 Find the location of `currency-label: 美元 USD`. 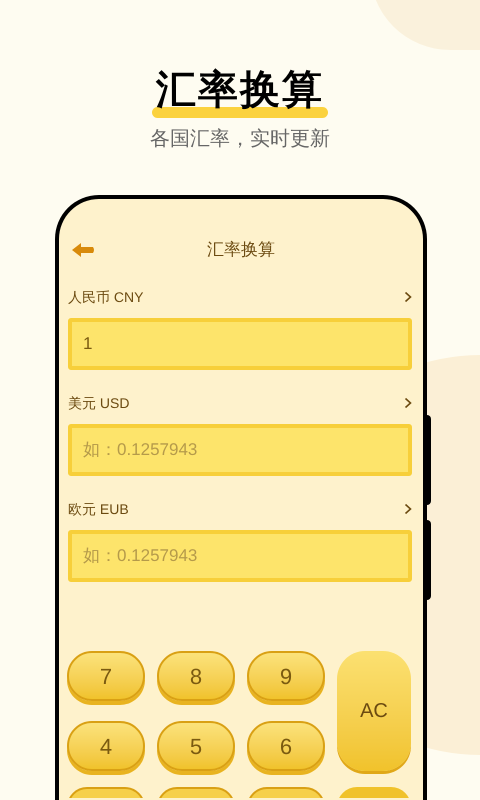

currency-label: 美元 USD is located at coordinates (99, 403).